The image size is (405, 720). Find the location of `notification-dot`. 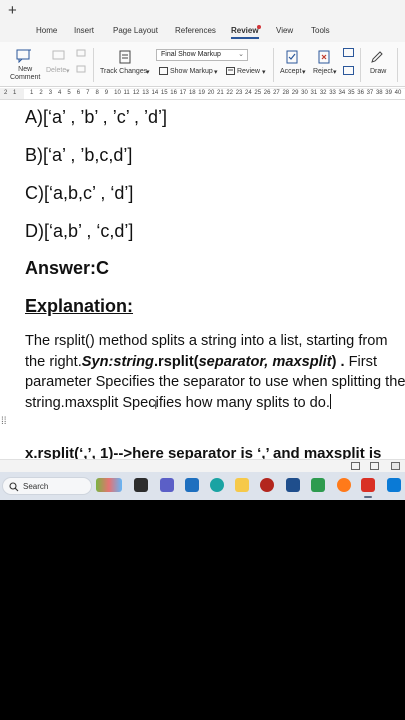

notification-dot is located at coordinates (259, 27).